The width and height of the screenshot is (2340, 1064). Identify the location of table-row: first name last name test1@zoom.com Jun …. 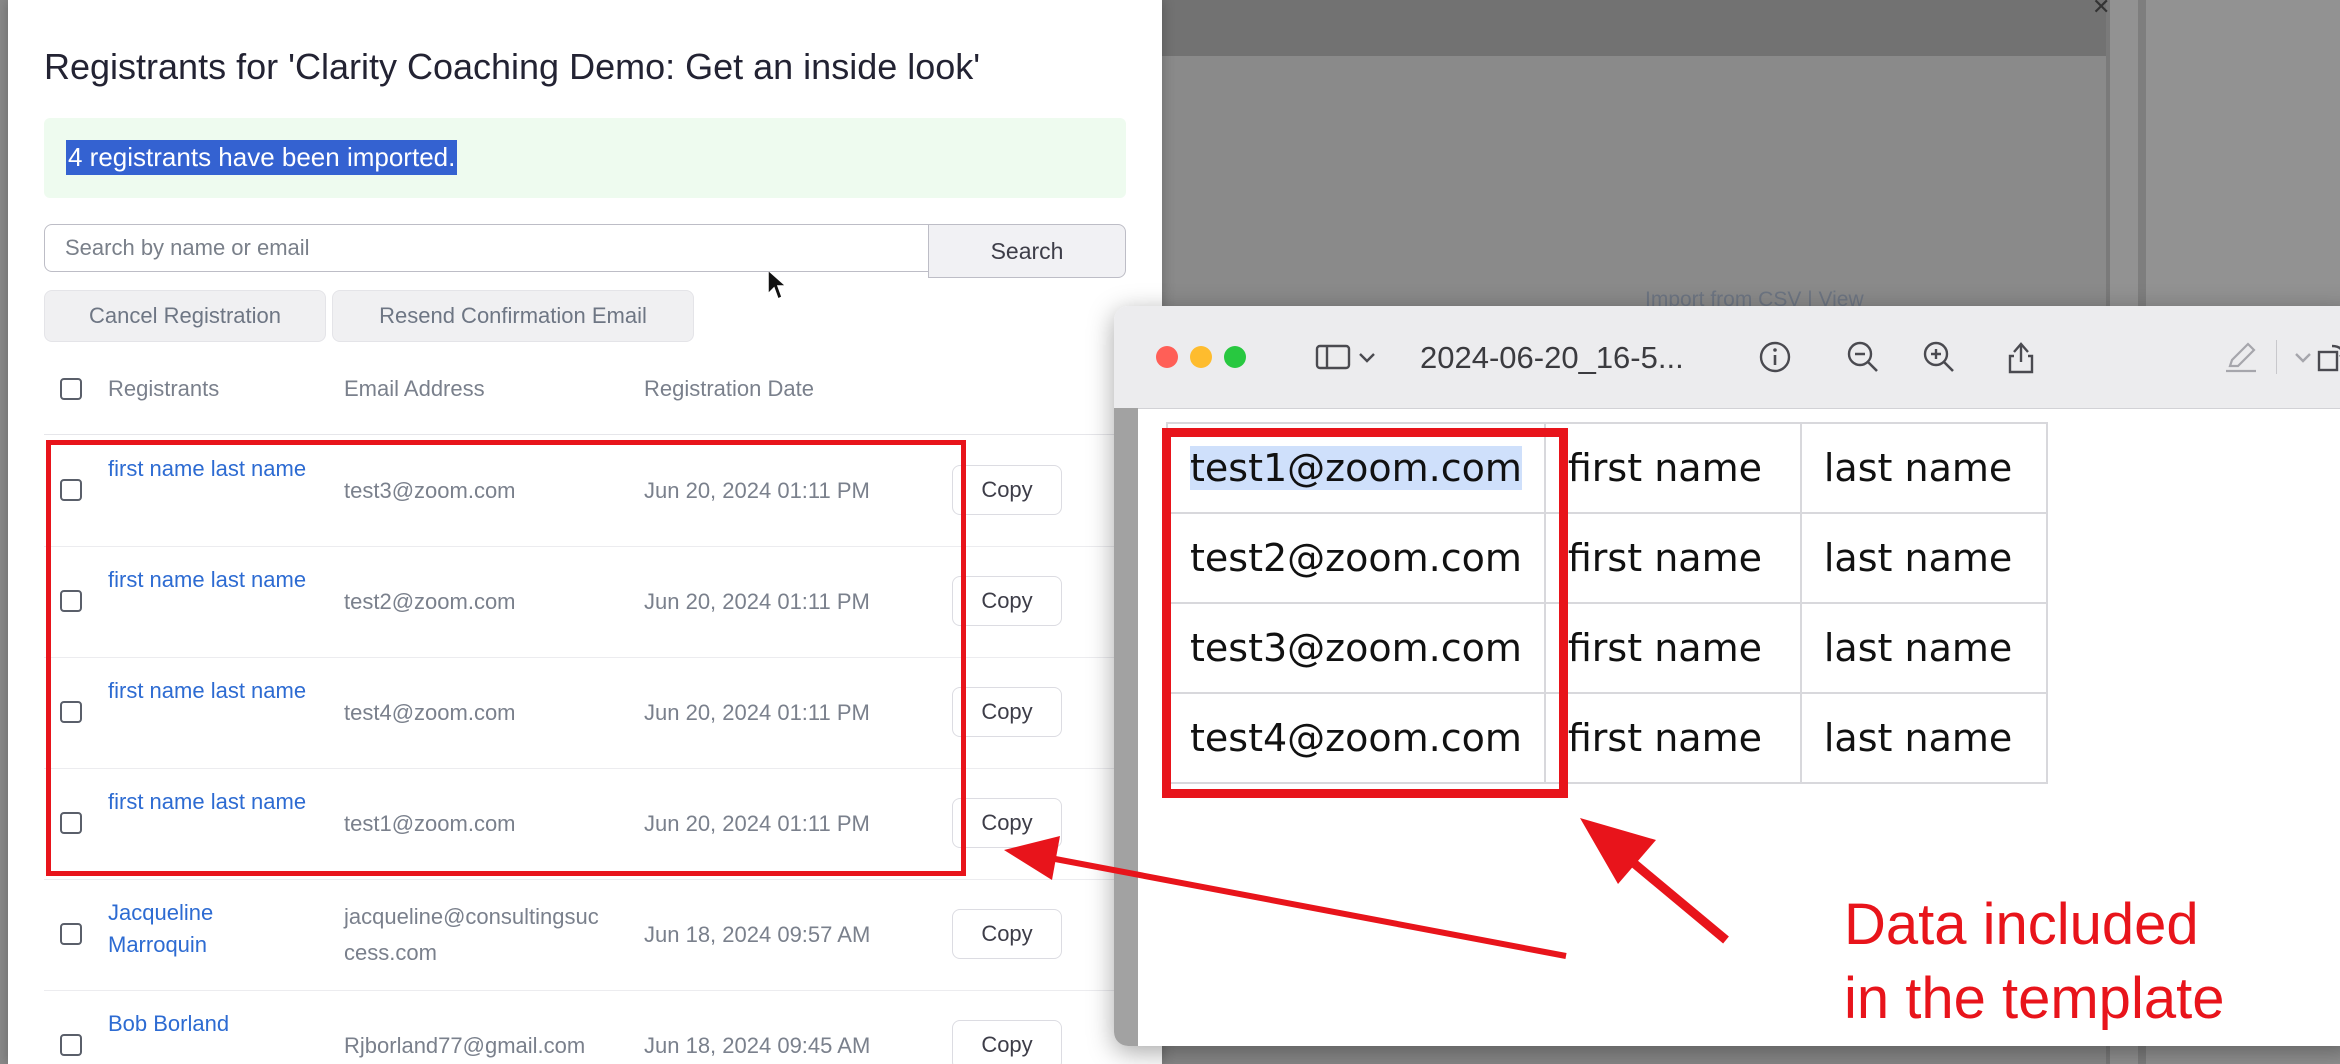
(603, 824).